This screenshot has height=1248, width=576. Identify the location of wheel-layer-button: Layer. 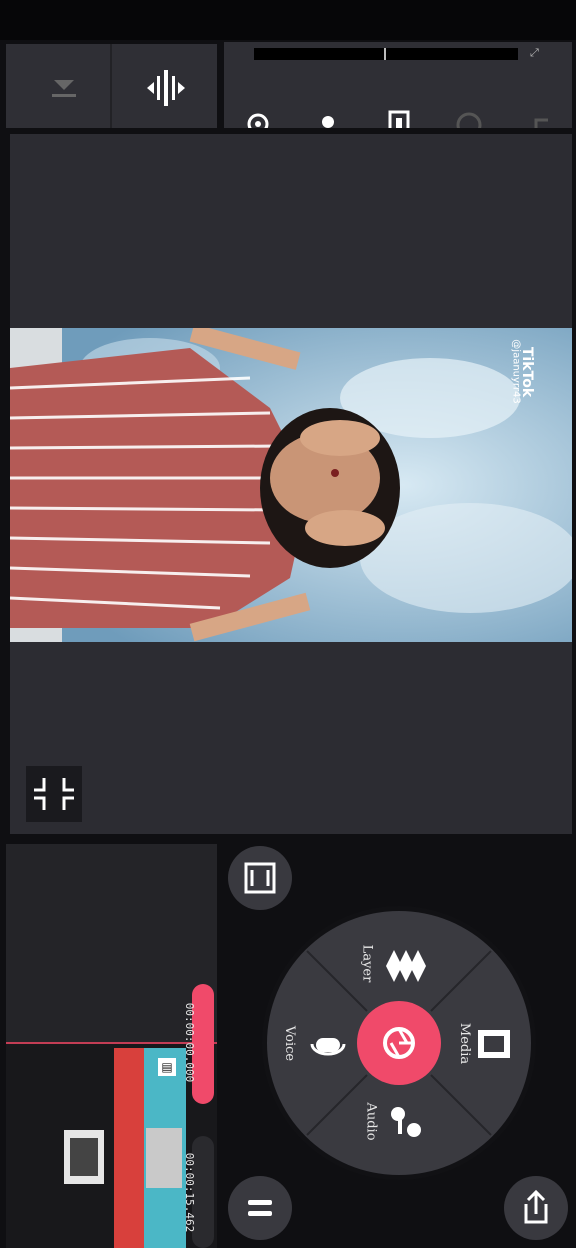
(400, 971).